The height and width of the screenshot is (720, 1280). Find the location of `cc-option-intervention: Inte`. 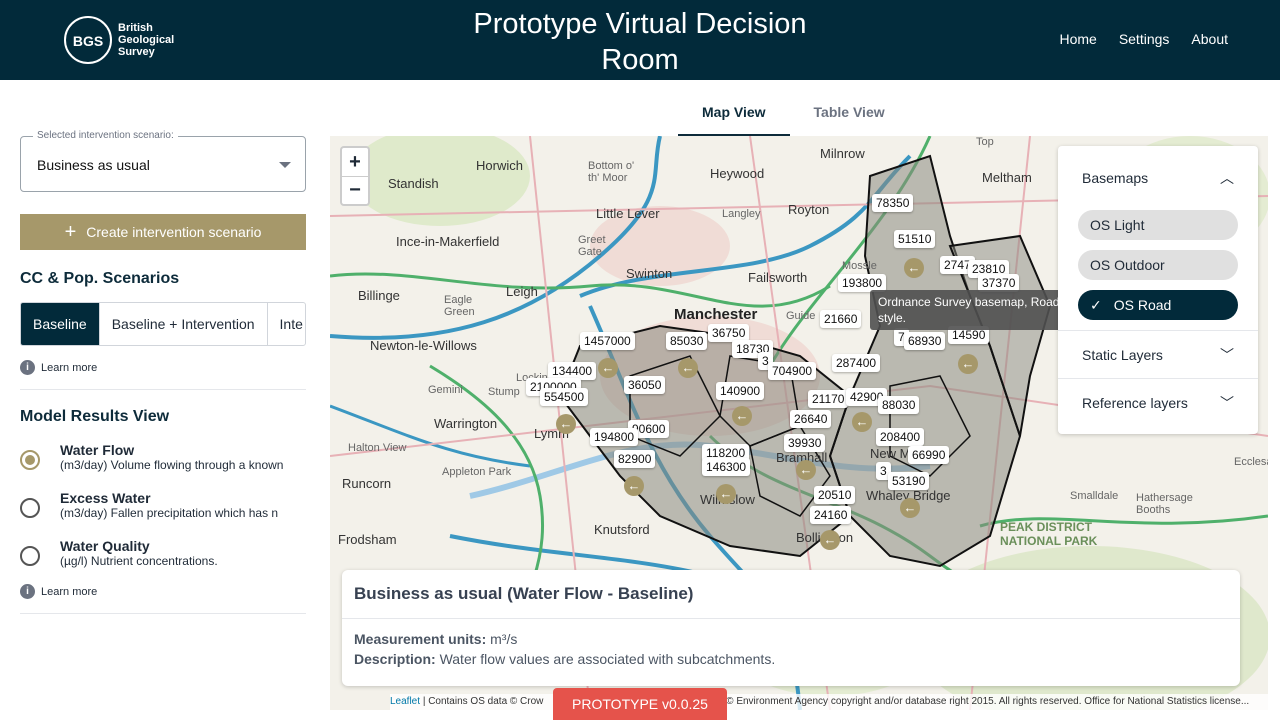

cc-option-intervention: Inte is located at coordinates (286, 324).